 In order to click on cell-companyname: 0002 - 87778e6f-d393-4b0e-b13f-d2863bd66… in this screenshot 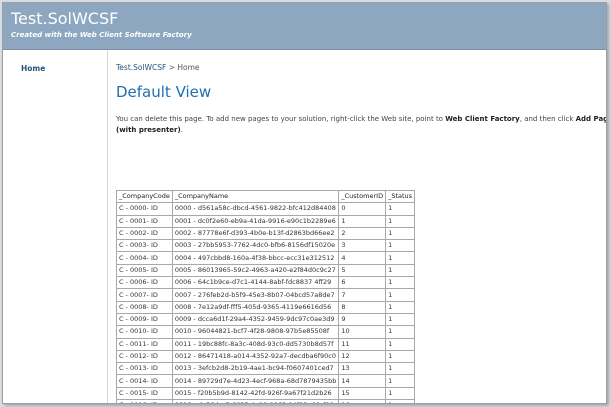, I will do `click(255, 233)`.